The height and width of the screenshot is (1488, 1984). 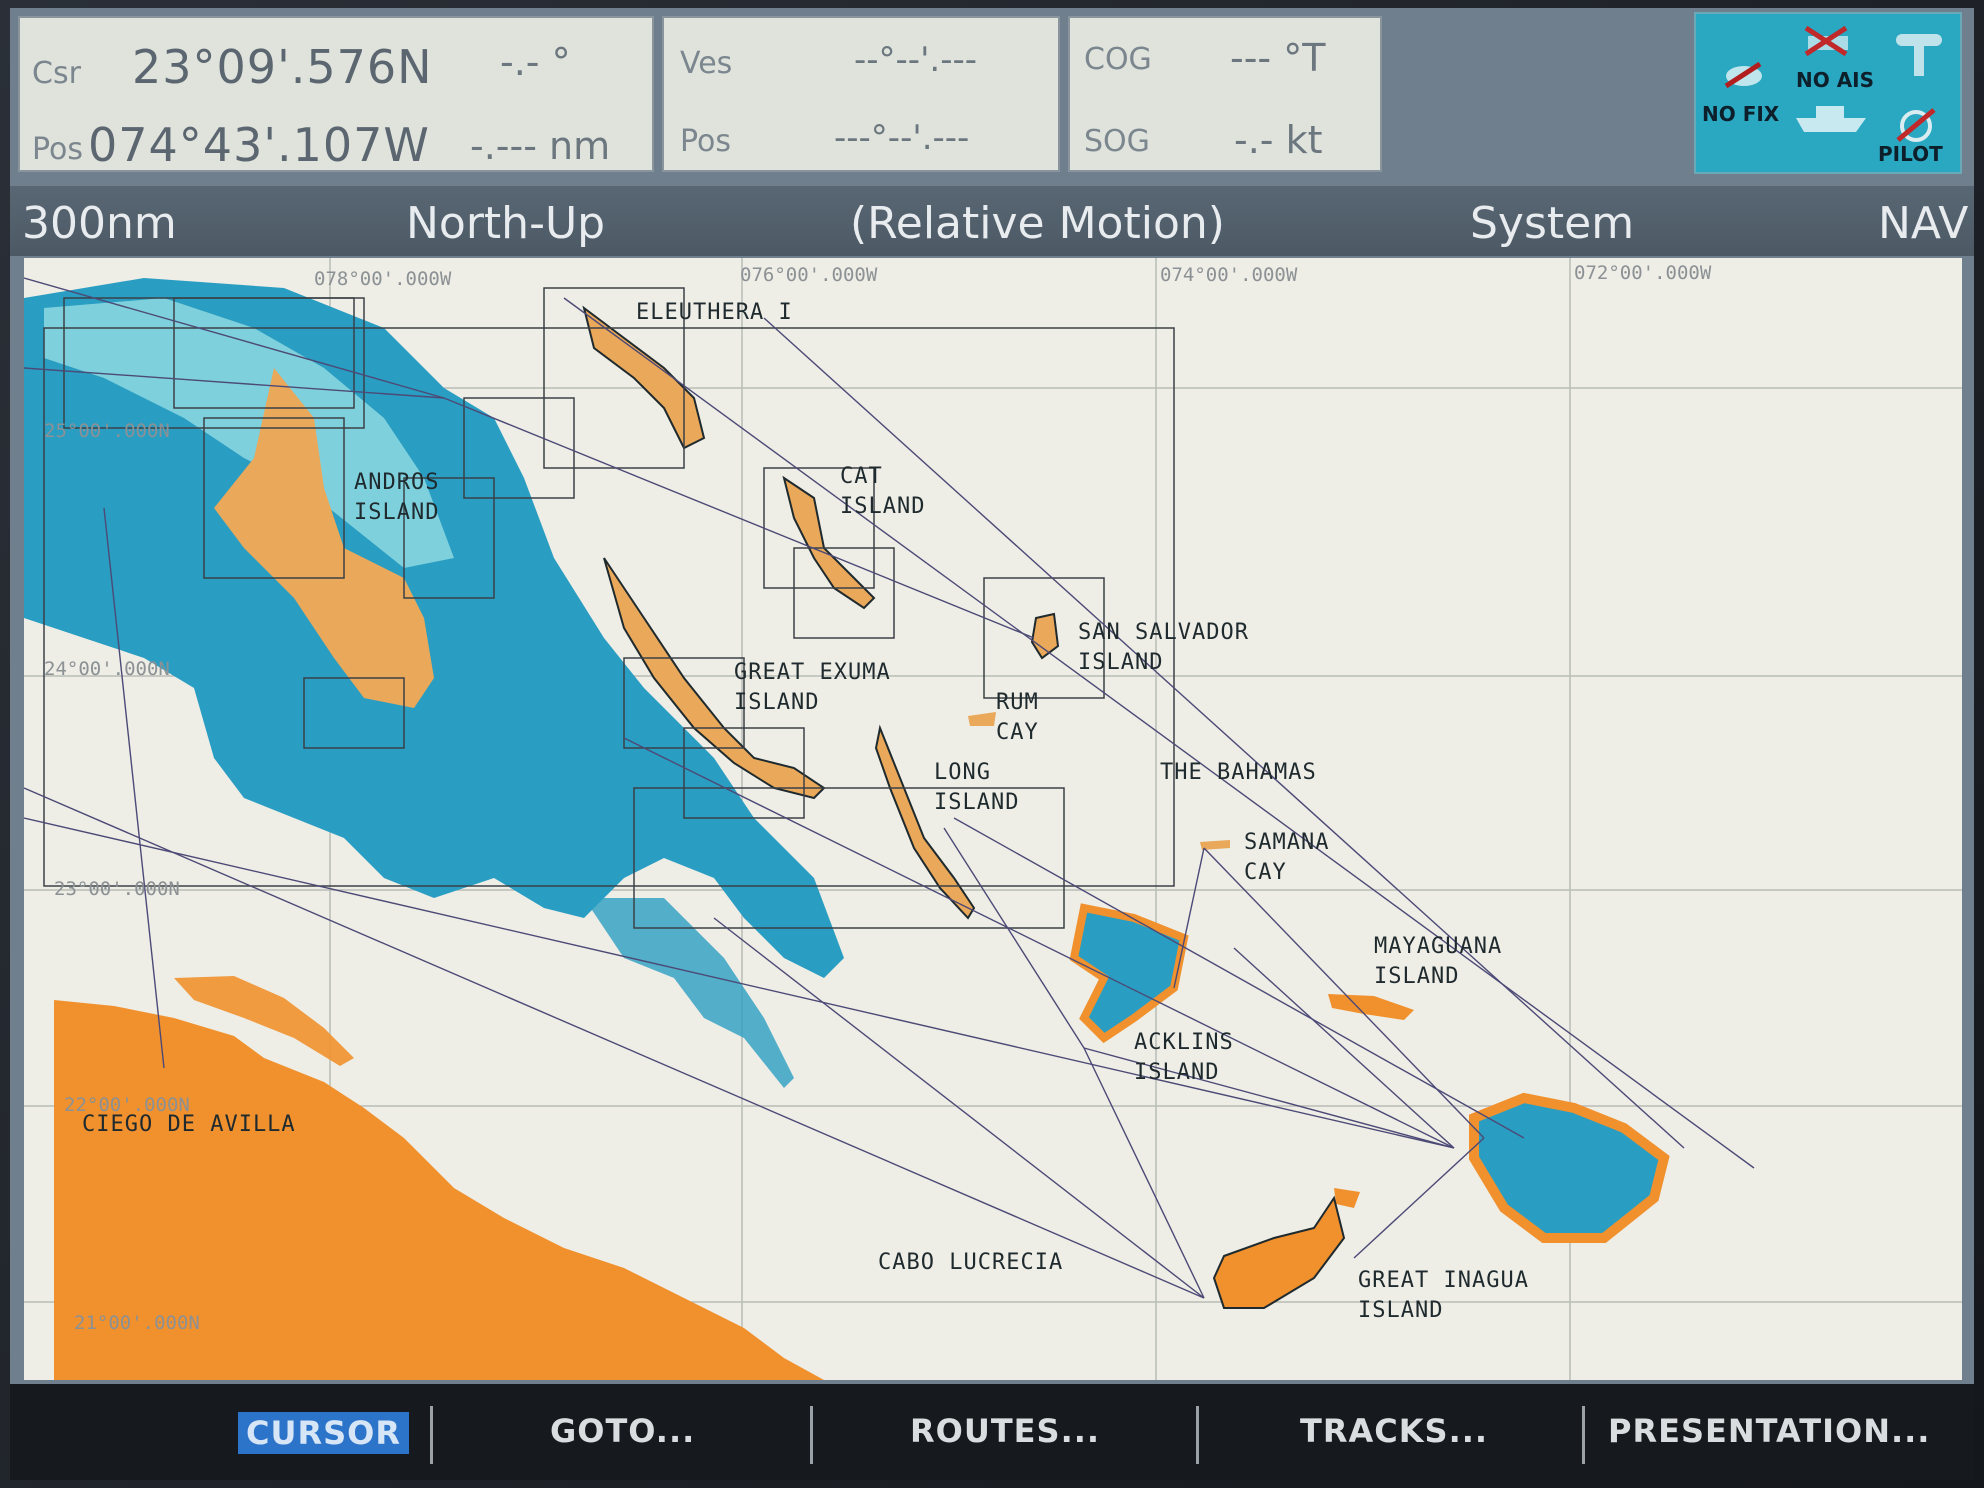 I want to click on san-salvador-shape, so click(x=1045, y=636).